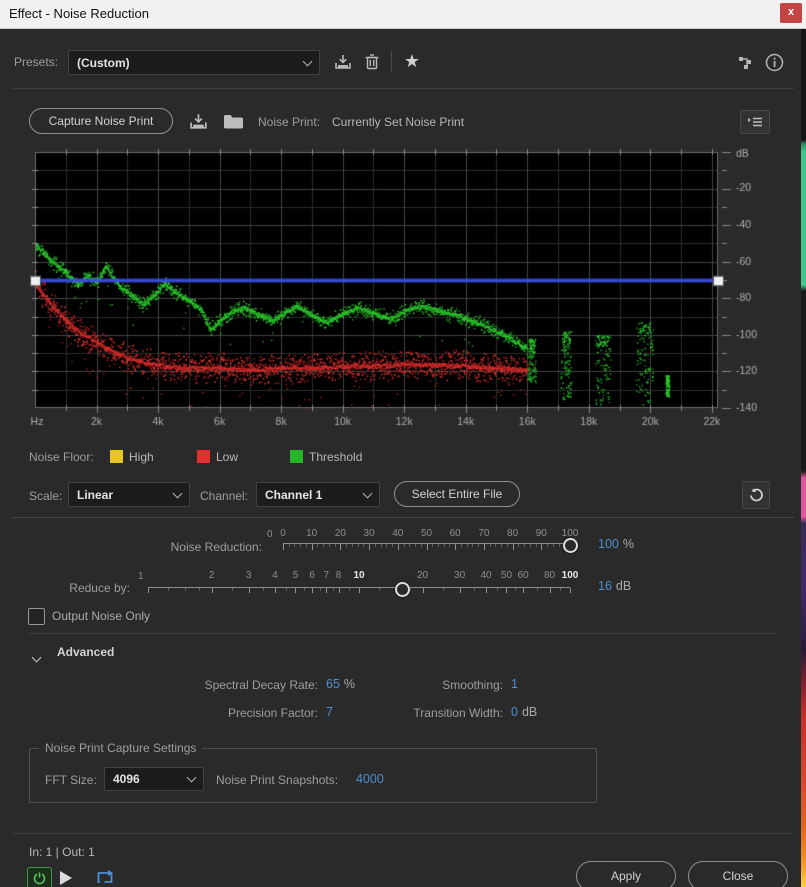 The height and width of the screenshot is (887, 806). I want to click on noise-reduction-slider-handle, so click(570, 545).